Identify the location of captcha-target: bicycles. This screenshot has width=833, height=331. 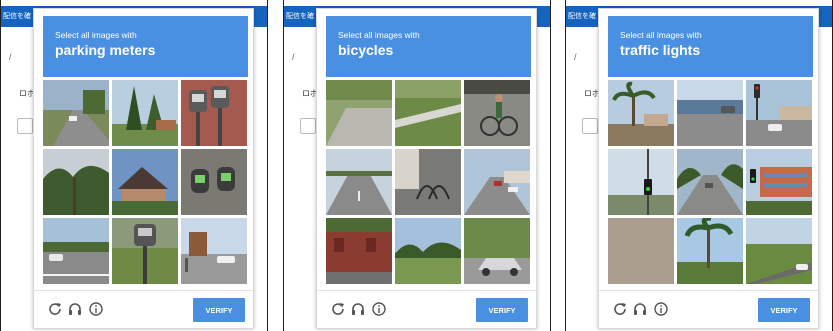
(366, 50).